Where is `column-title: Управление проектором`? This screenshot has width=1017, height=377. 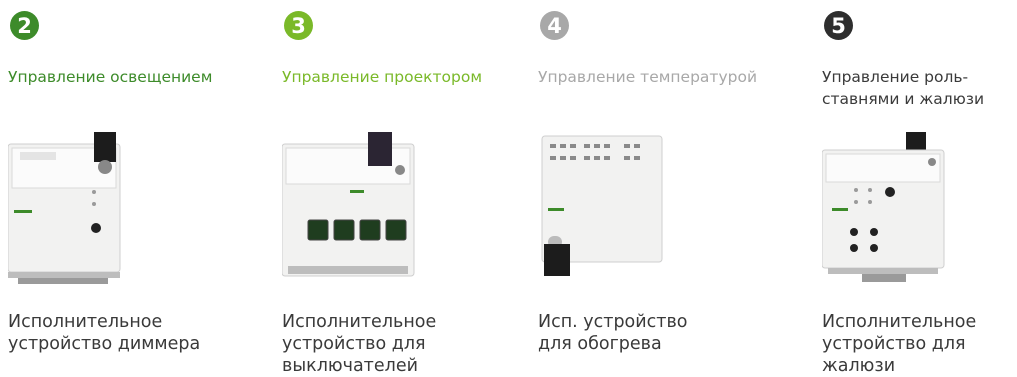
column-title: Управление проектором is located at coordinates (382, 77).